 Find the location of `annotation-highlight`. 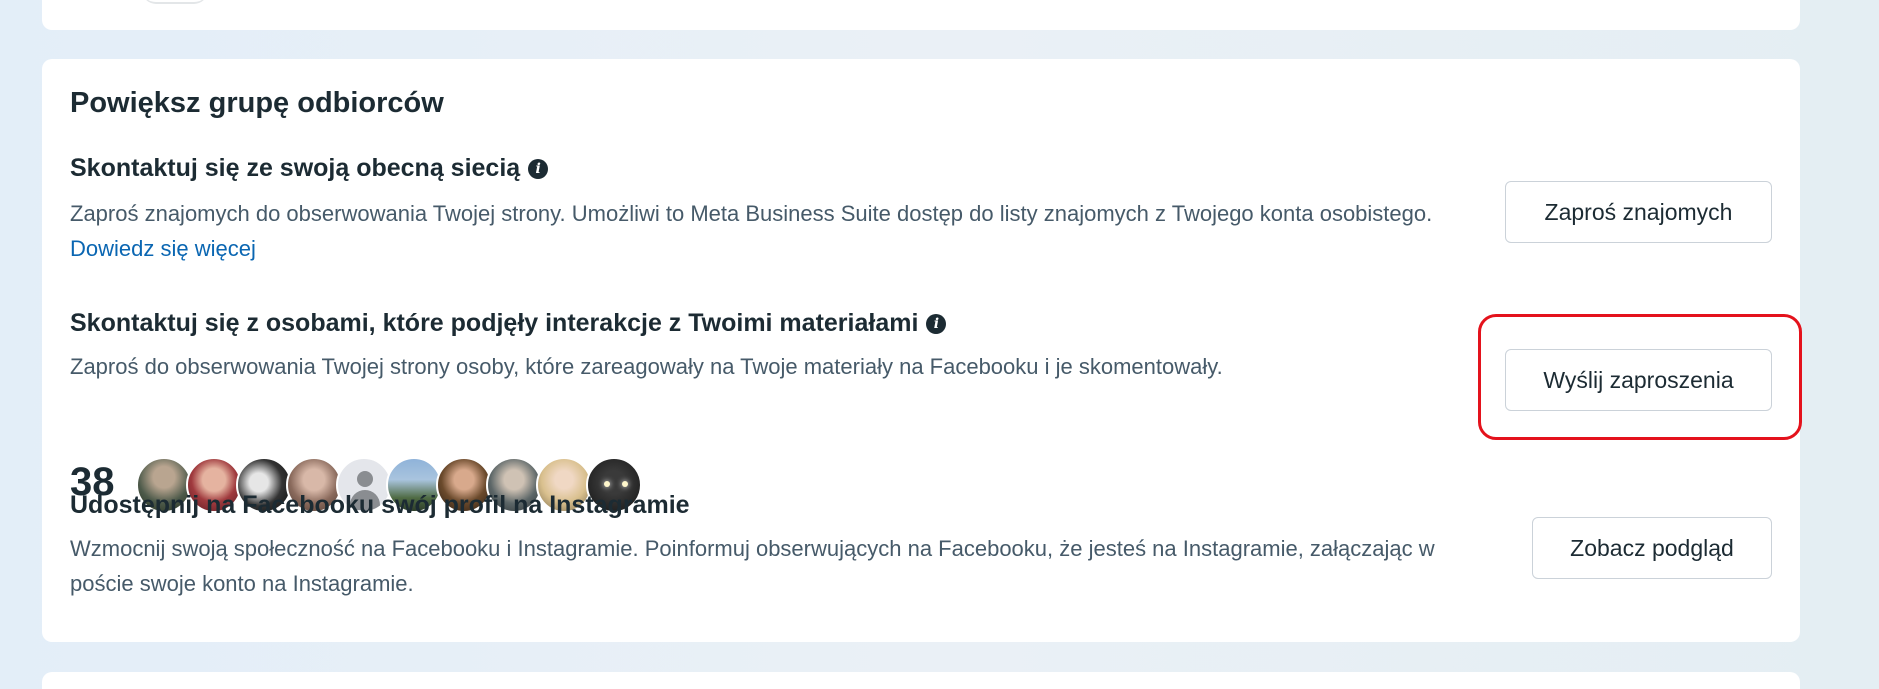

annotation-highlight is located at coordinates (1640, 377).